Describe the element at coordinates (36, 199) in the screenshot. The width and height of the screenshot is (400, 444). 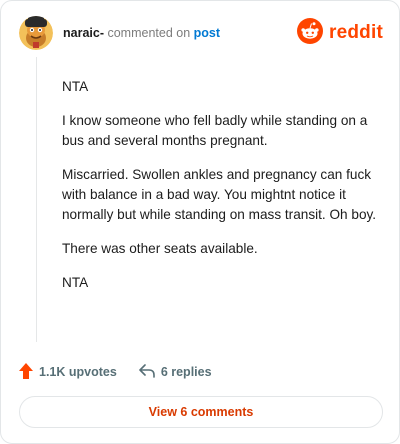
I see `thread-line` at that location.